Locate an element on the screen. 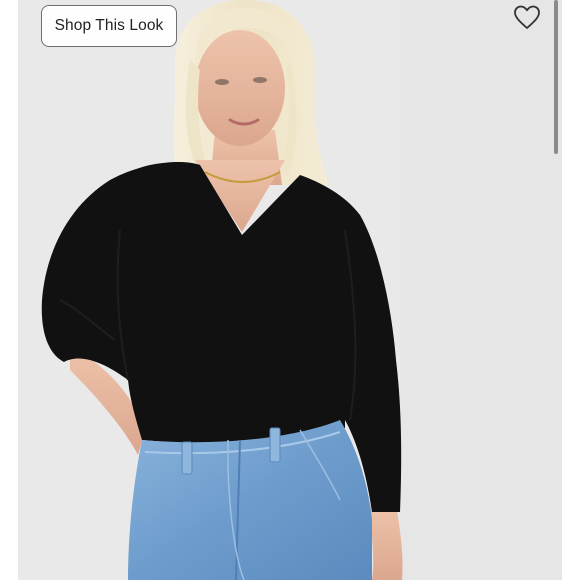 Image resolution: width=580 pixels, height=580 pixels. shop-this-look-button: Shop This Look is located at coordinates (109, 26).